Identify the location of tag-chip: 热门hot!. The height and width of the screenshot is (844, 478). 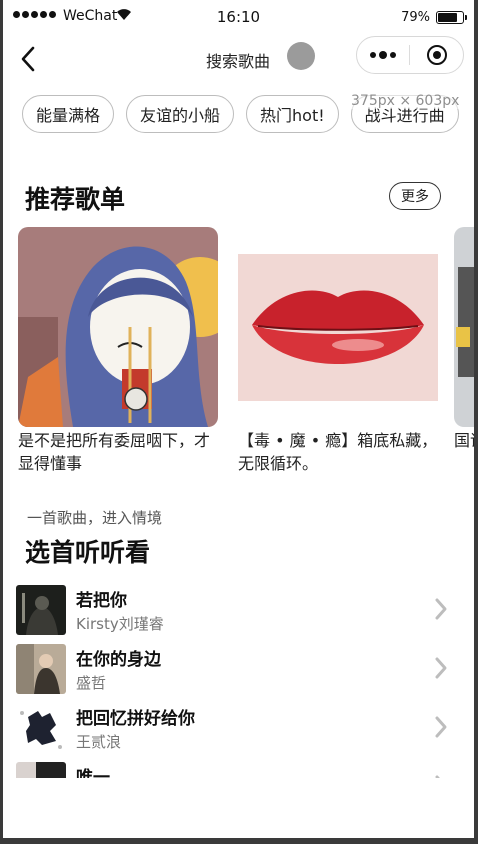
(292, 114).